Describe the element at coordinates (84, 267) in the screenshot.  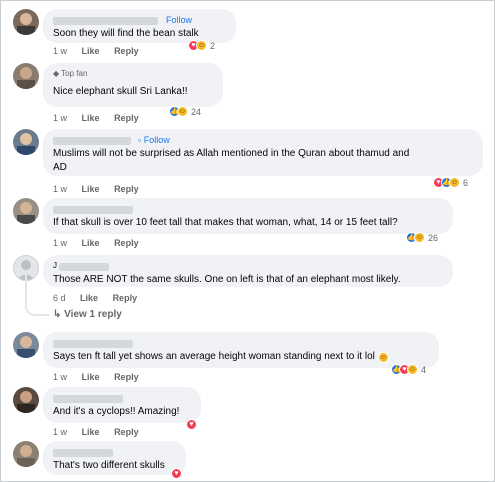
I see `author-name-blurred` at that location.